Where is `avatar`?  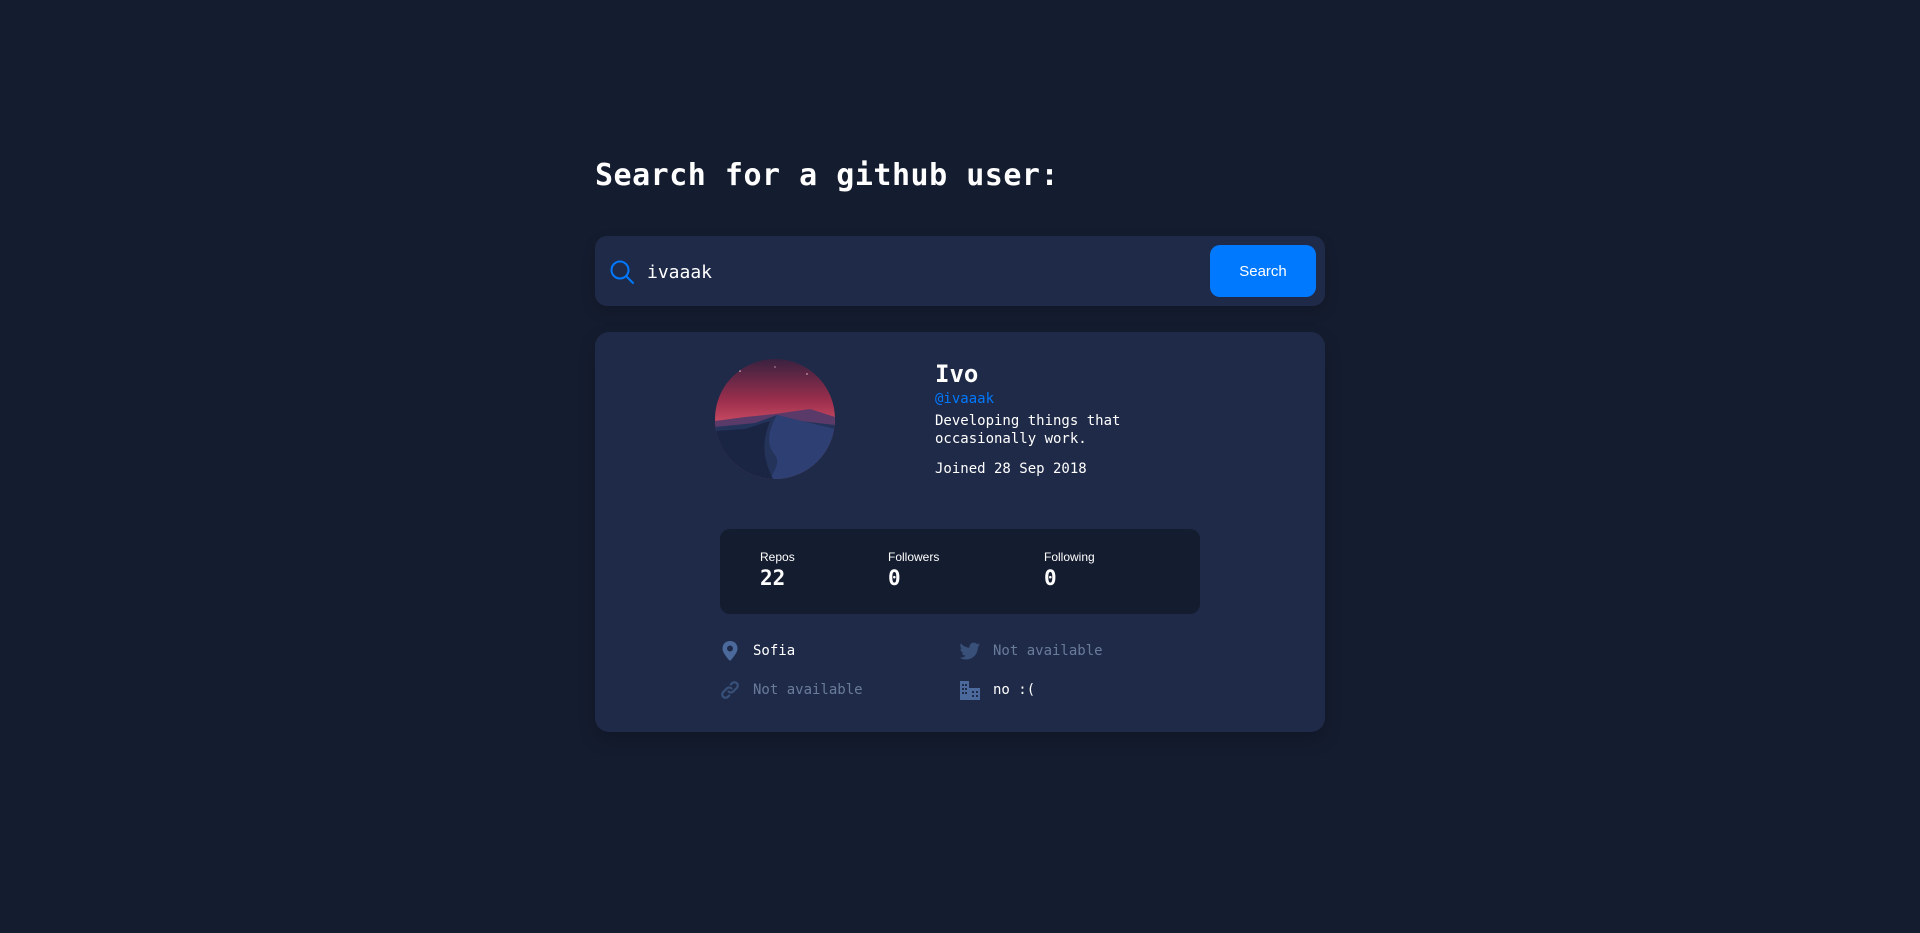
avatar is located at coordinates (775, 419).